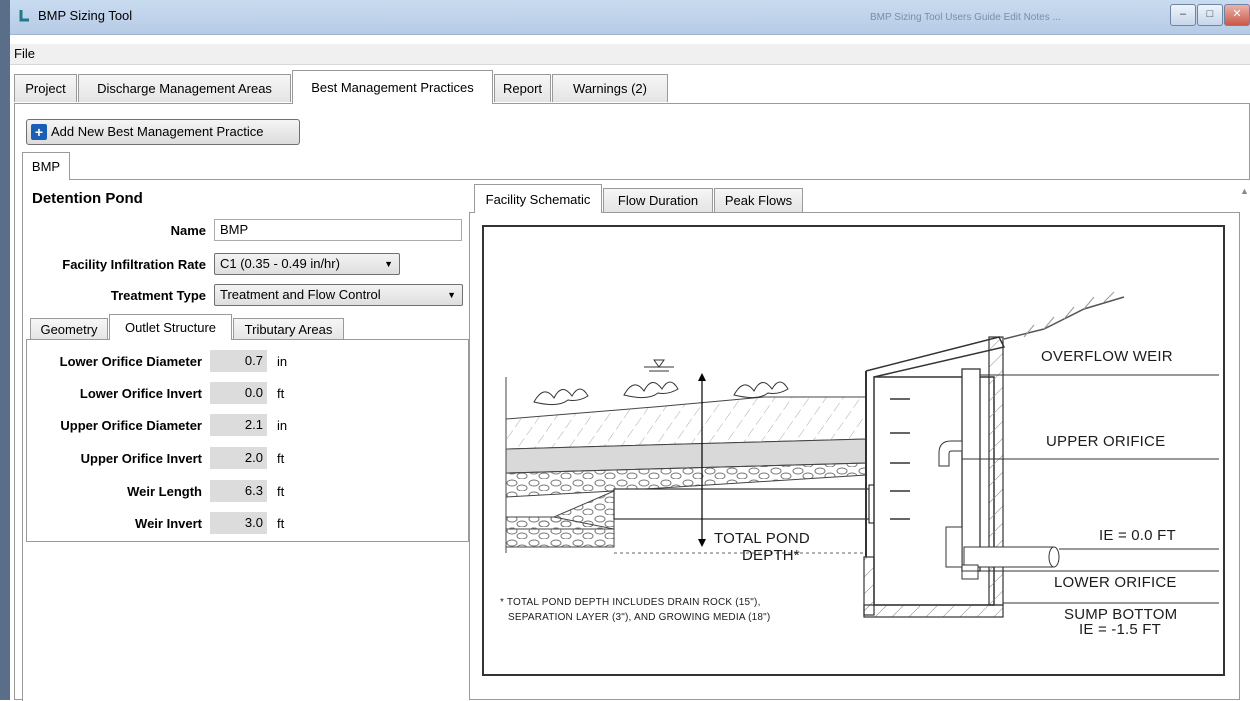 This screenshot has width=1250, height=701. Describe the element at coordinates (1183, 15) in the screenshot. I see `minimize-button: –` at that location.